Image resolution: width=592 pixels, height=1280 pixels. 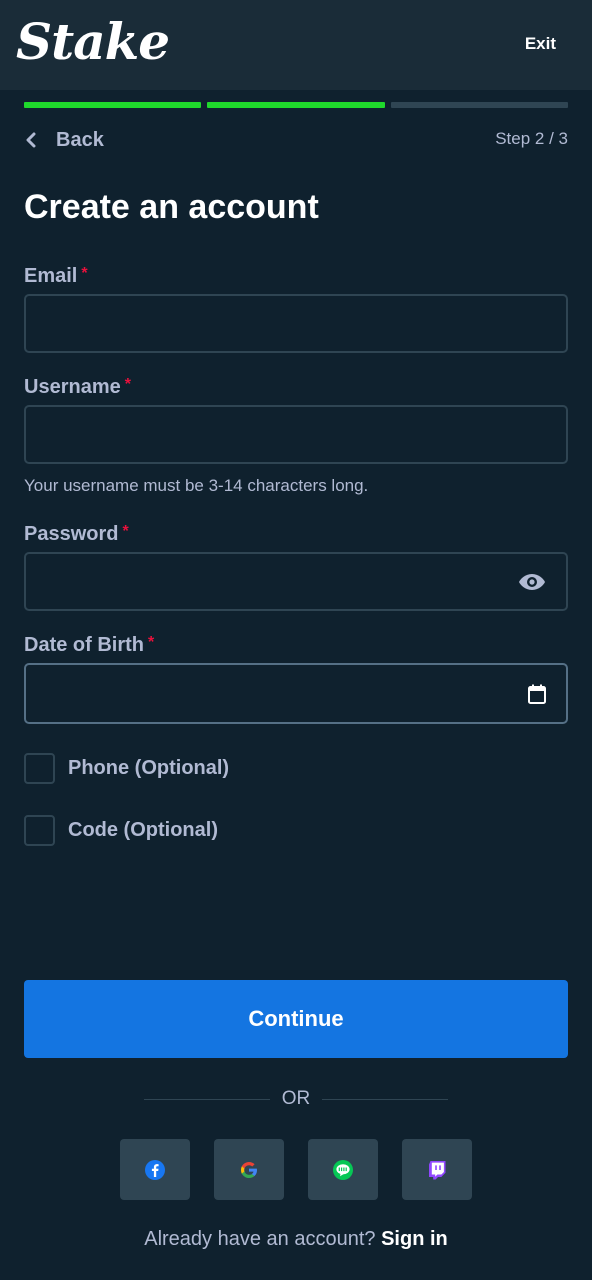 I want to click on email-label: Email *, so click(x=56, y=276).